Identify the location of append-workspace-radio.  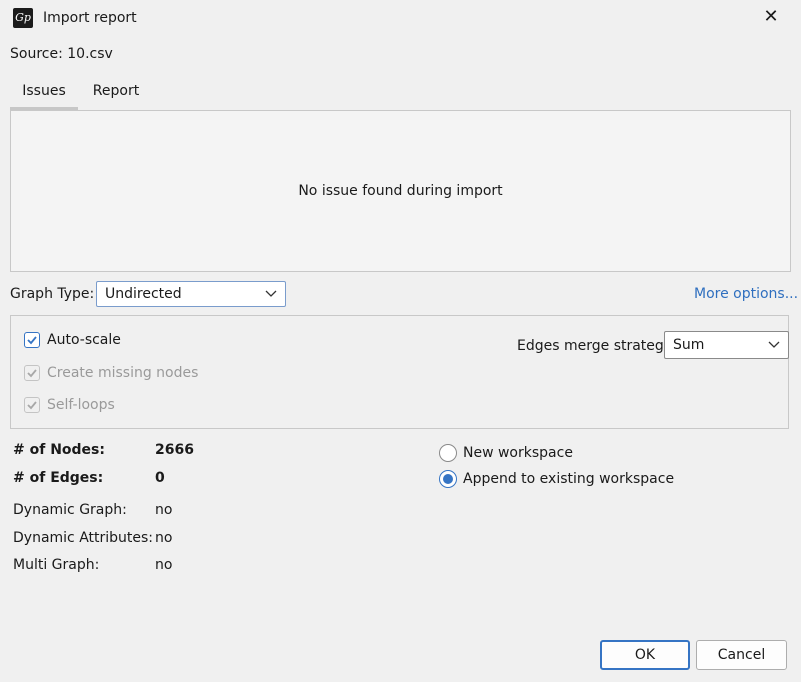
(448, 479).